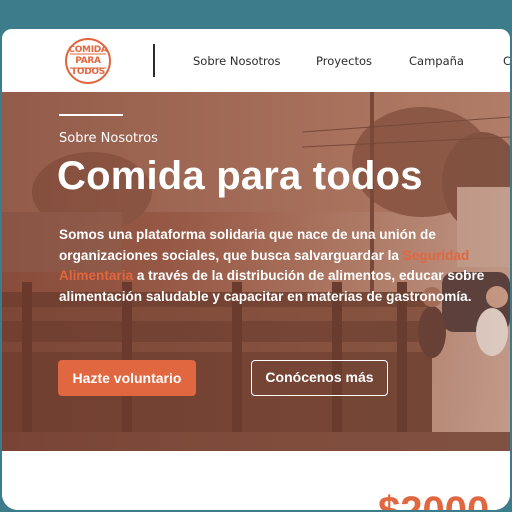 This screenshot has width=512, height=512. Describe the element at coordinates (88, 50) in the screenshot. I see `logo-text-line1: COMIDA` at that location.